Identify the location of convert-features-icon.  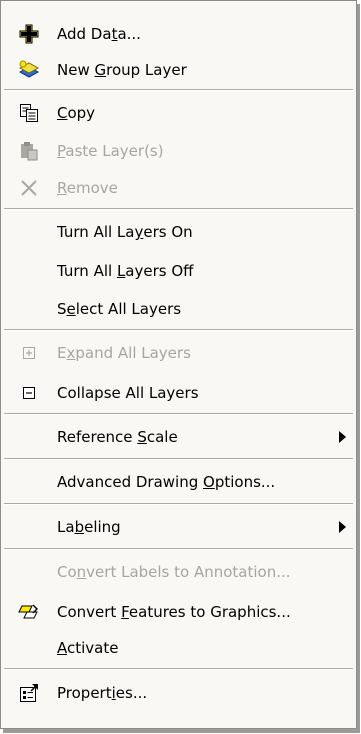
(29, 612).